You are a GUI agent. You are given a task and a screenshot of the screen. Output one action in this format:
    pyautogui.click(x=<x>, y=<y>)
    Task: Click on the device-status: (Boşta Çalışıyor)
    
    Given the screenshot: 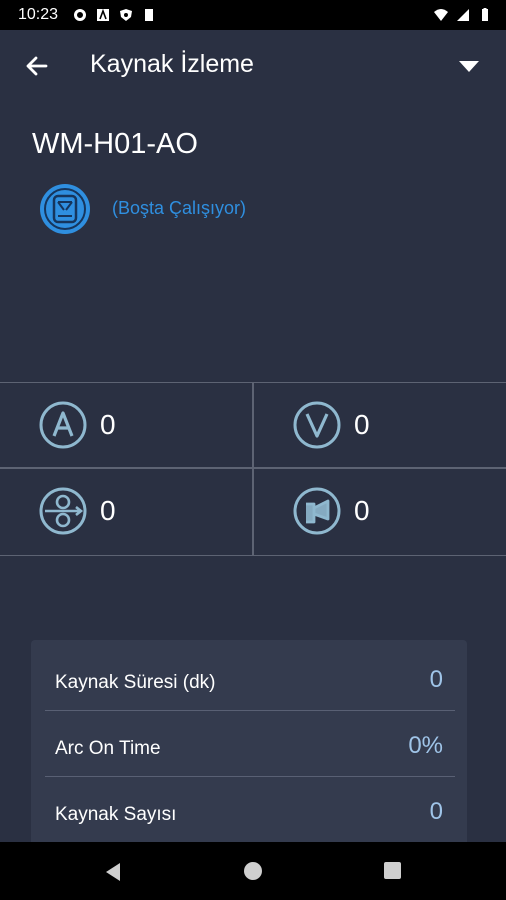 What is the action you would take?
    pyautogui.click(x=179, y=208)
    